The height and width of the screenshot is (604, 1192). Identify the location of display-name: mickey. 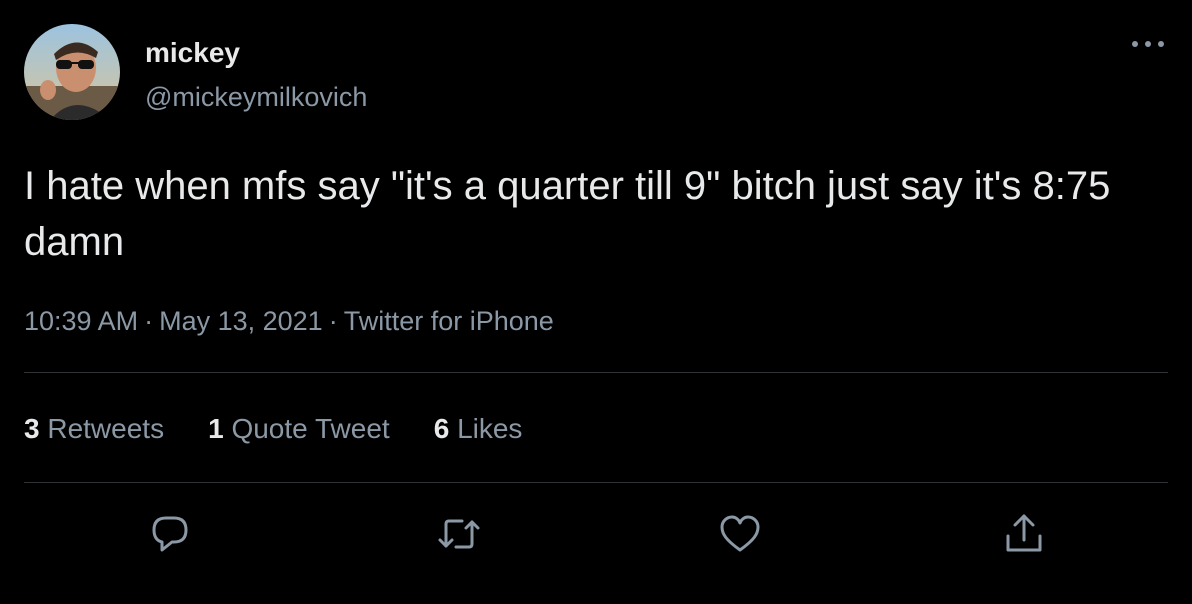
(192, 53).